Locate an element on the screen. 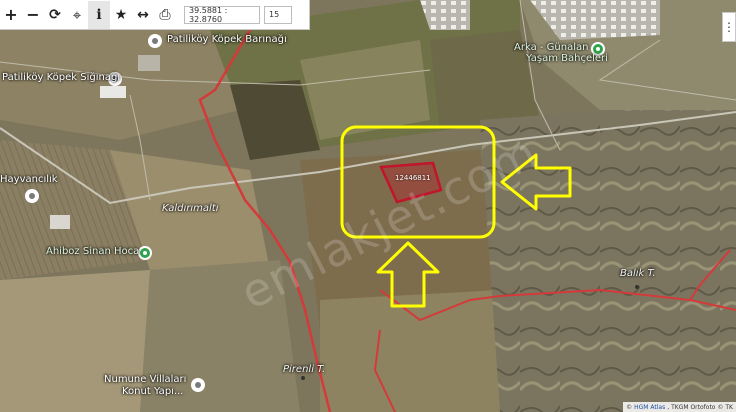 This screenshot has width=736, height=412. attribution-prefix: © is located at coordinates (629, 407).